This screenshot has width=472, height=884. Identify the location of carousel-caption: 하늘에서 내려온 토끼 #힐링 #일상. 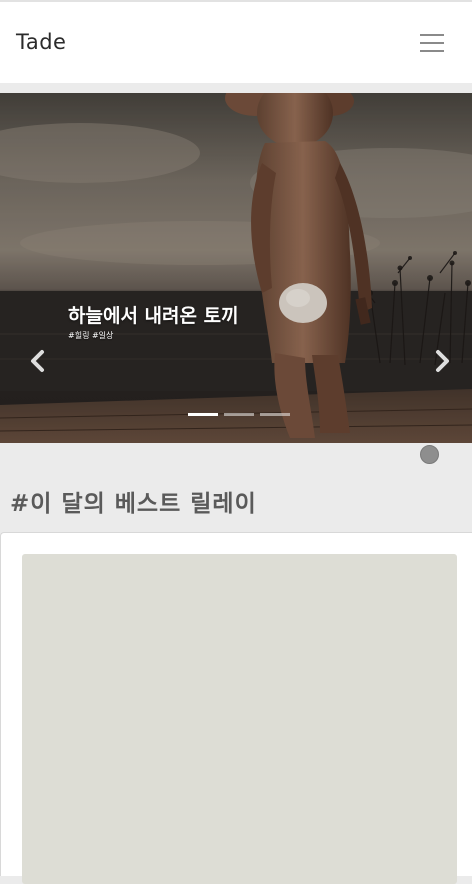
(153, 323).